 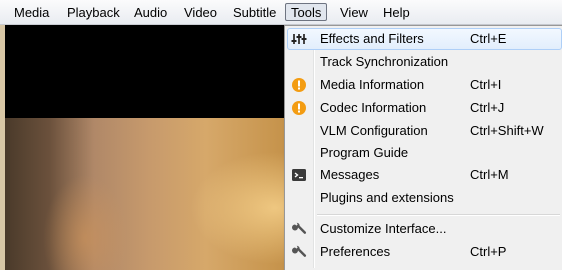 I want to click on menu-help: Help, so click(x=396, y=12).